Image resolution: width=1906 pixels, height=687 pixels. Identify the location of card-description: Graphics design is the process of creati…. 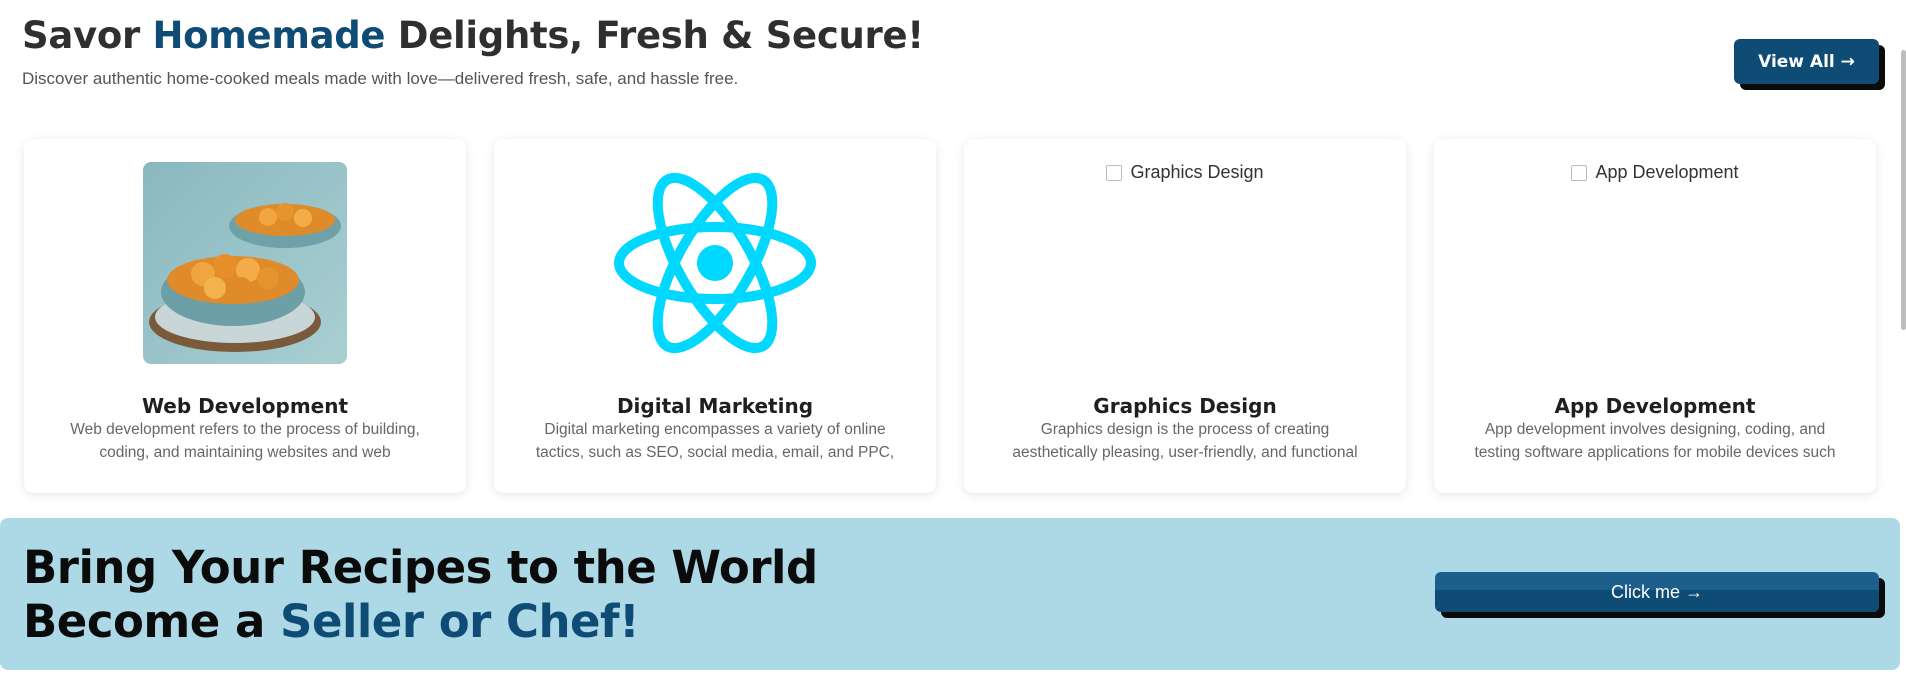
(1185, 441).